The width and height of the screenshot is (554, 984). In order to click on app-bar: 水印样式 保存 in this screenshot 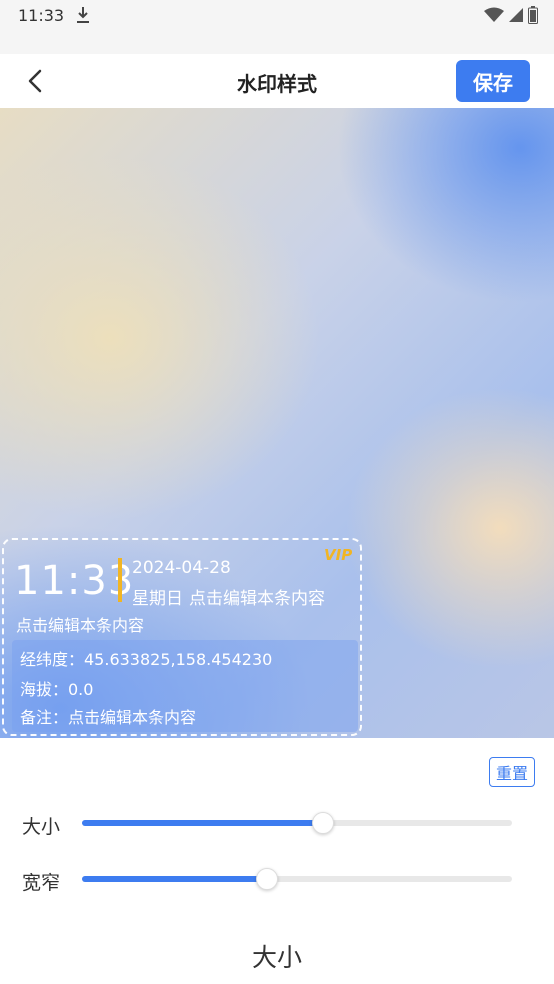, I will do `click(277, 81)`.